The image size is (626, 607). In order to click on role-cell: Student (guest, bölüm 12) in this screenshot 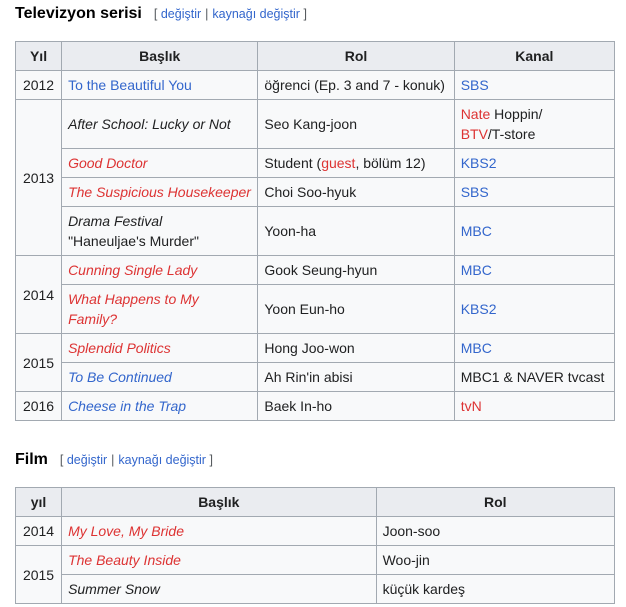, I will do `click(356, 163)`.